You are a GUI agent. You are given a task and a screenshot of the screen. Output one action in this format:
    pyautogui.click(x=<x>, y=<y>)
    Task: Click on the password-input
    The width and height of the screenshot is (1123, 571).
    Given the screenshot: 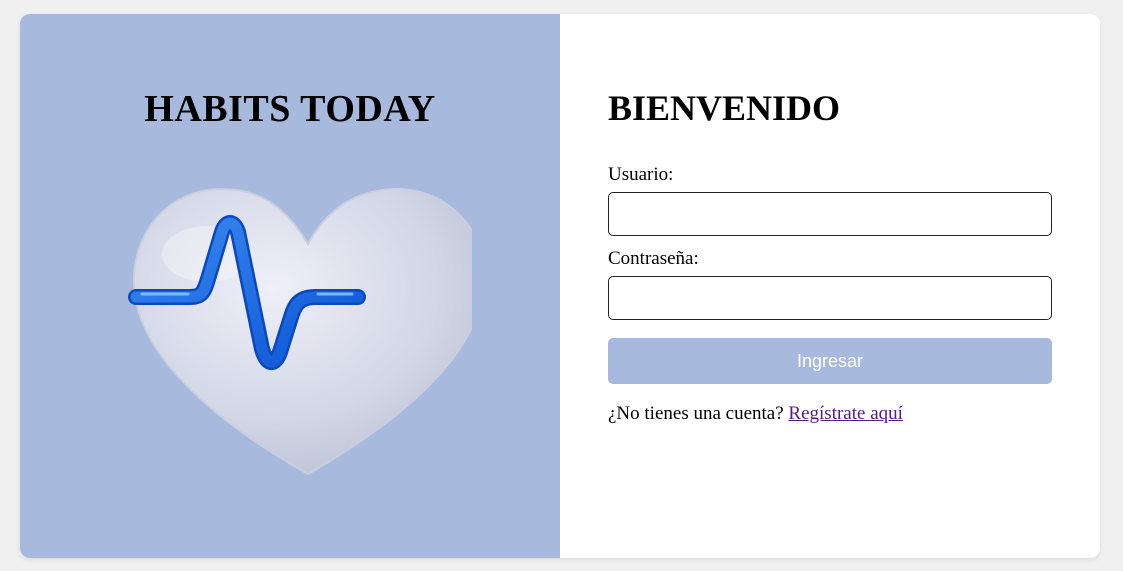 What is the action you would take?
    pyautogui.click(x=830, y=298)
    